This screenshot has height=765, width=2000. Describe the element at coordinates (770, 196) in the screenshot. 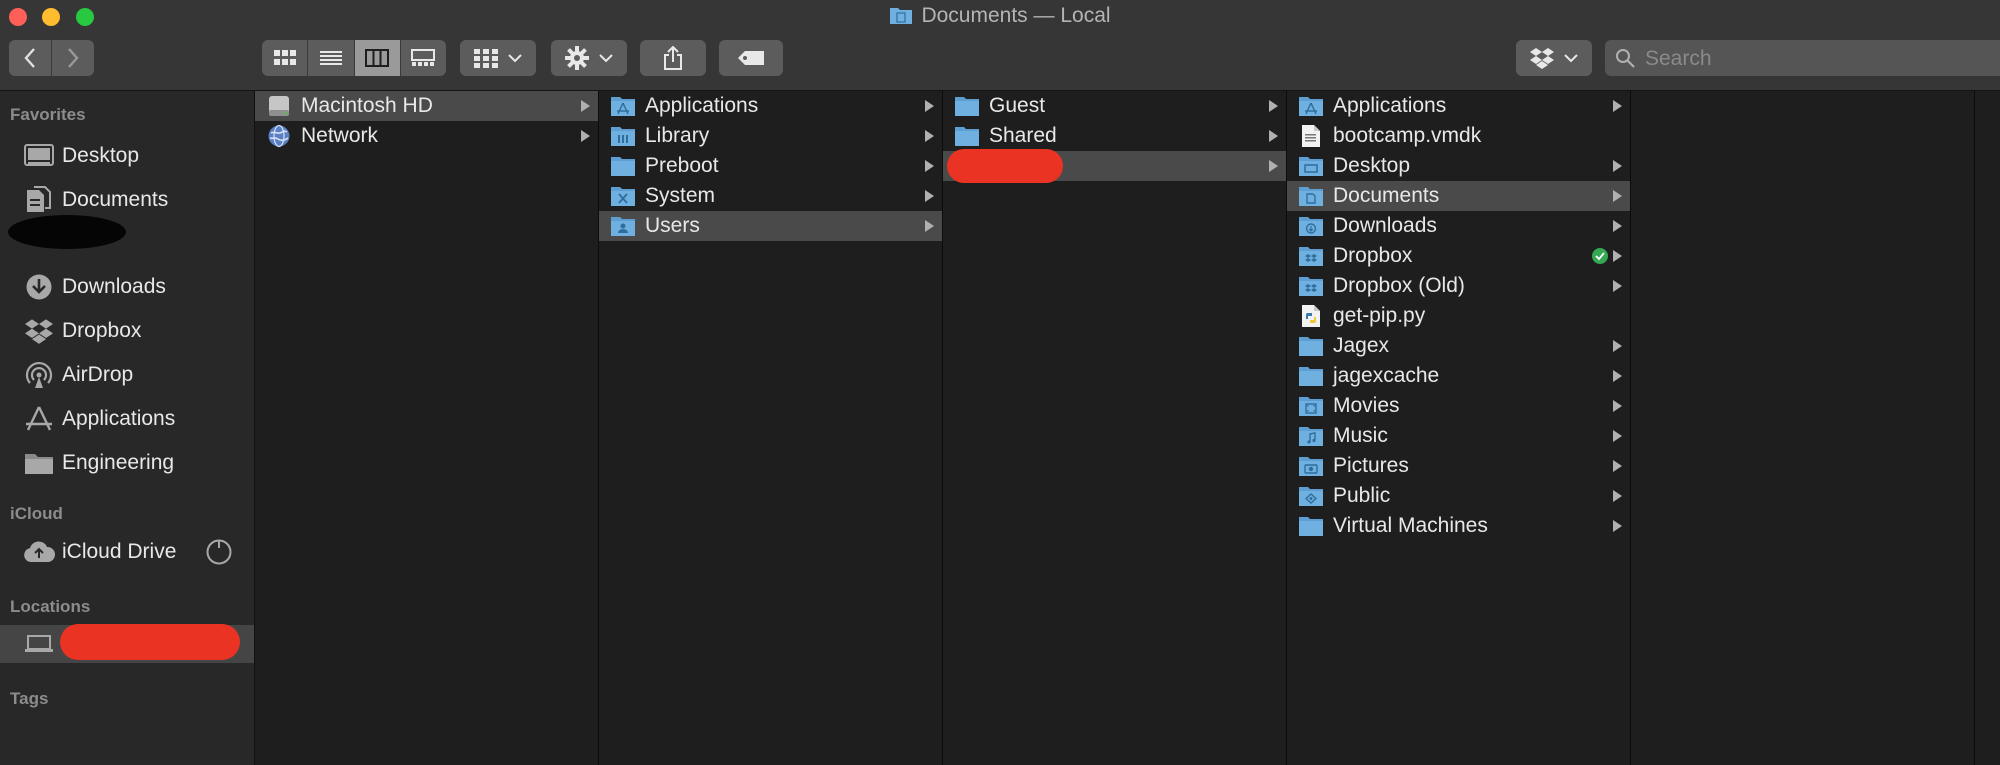

I see `list-item-system: System` at that location.